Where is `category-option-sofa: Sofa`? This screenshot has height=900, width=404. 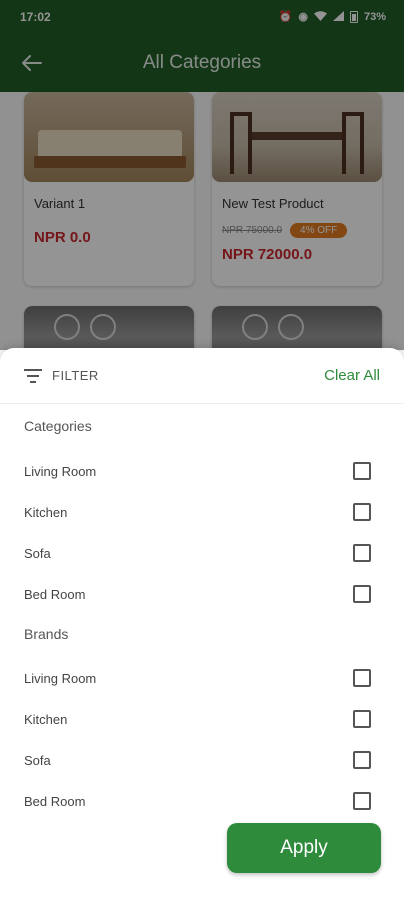
category-option-sofa: Sofa is located at coordinates (202, 553).